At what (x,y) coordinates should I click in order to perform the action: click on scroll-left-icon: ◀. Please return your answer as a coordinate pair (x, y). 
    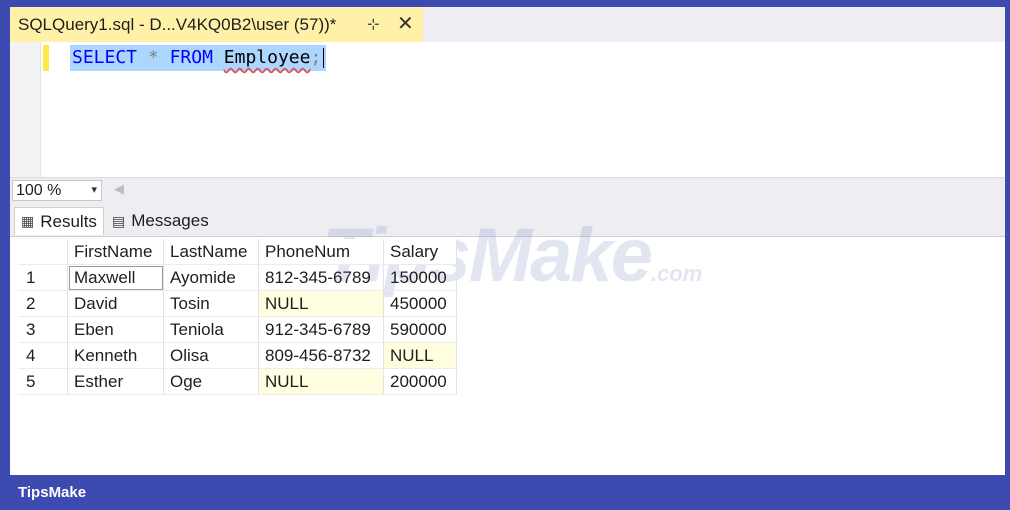
    Looking at the image, I should click on (119, 189).